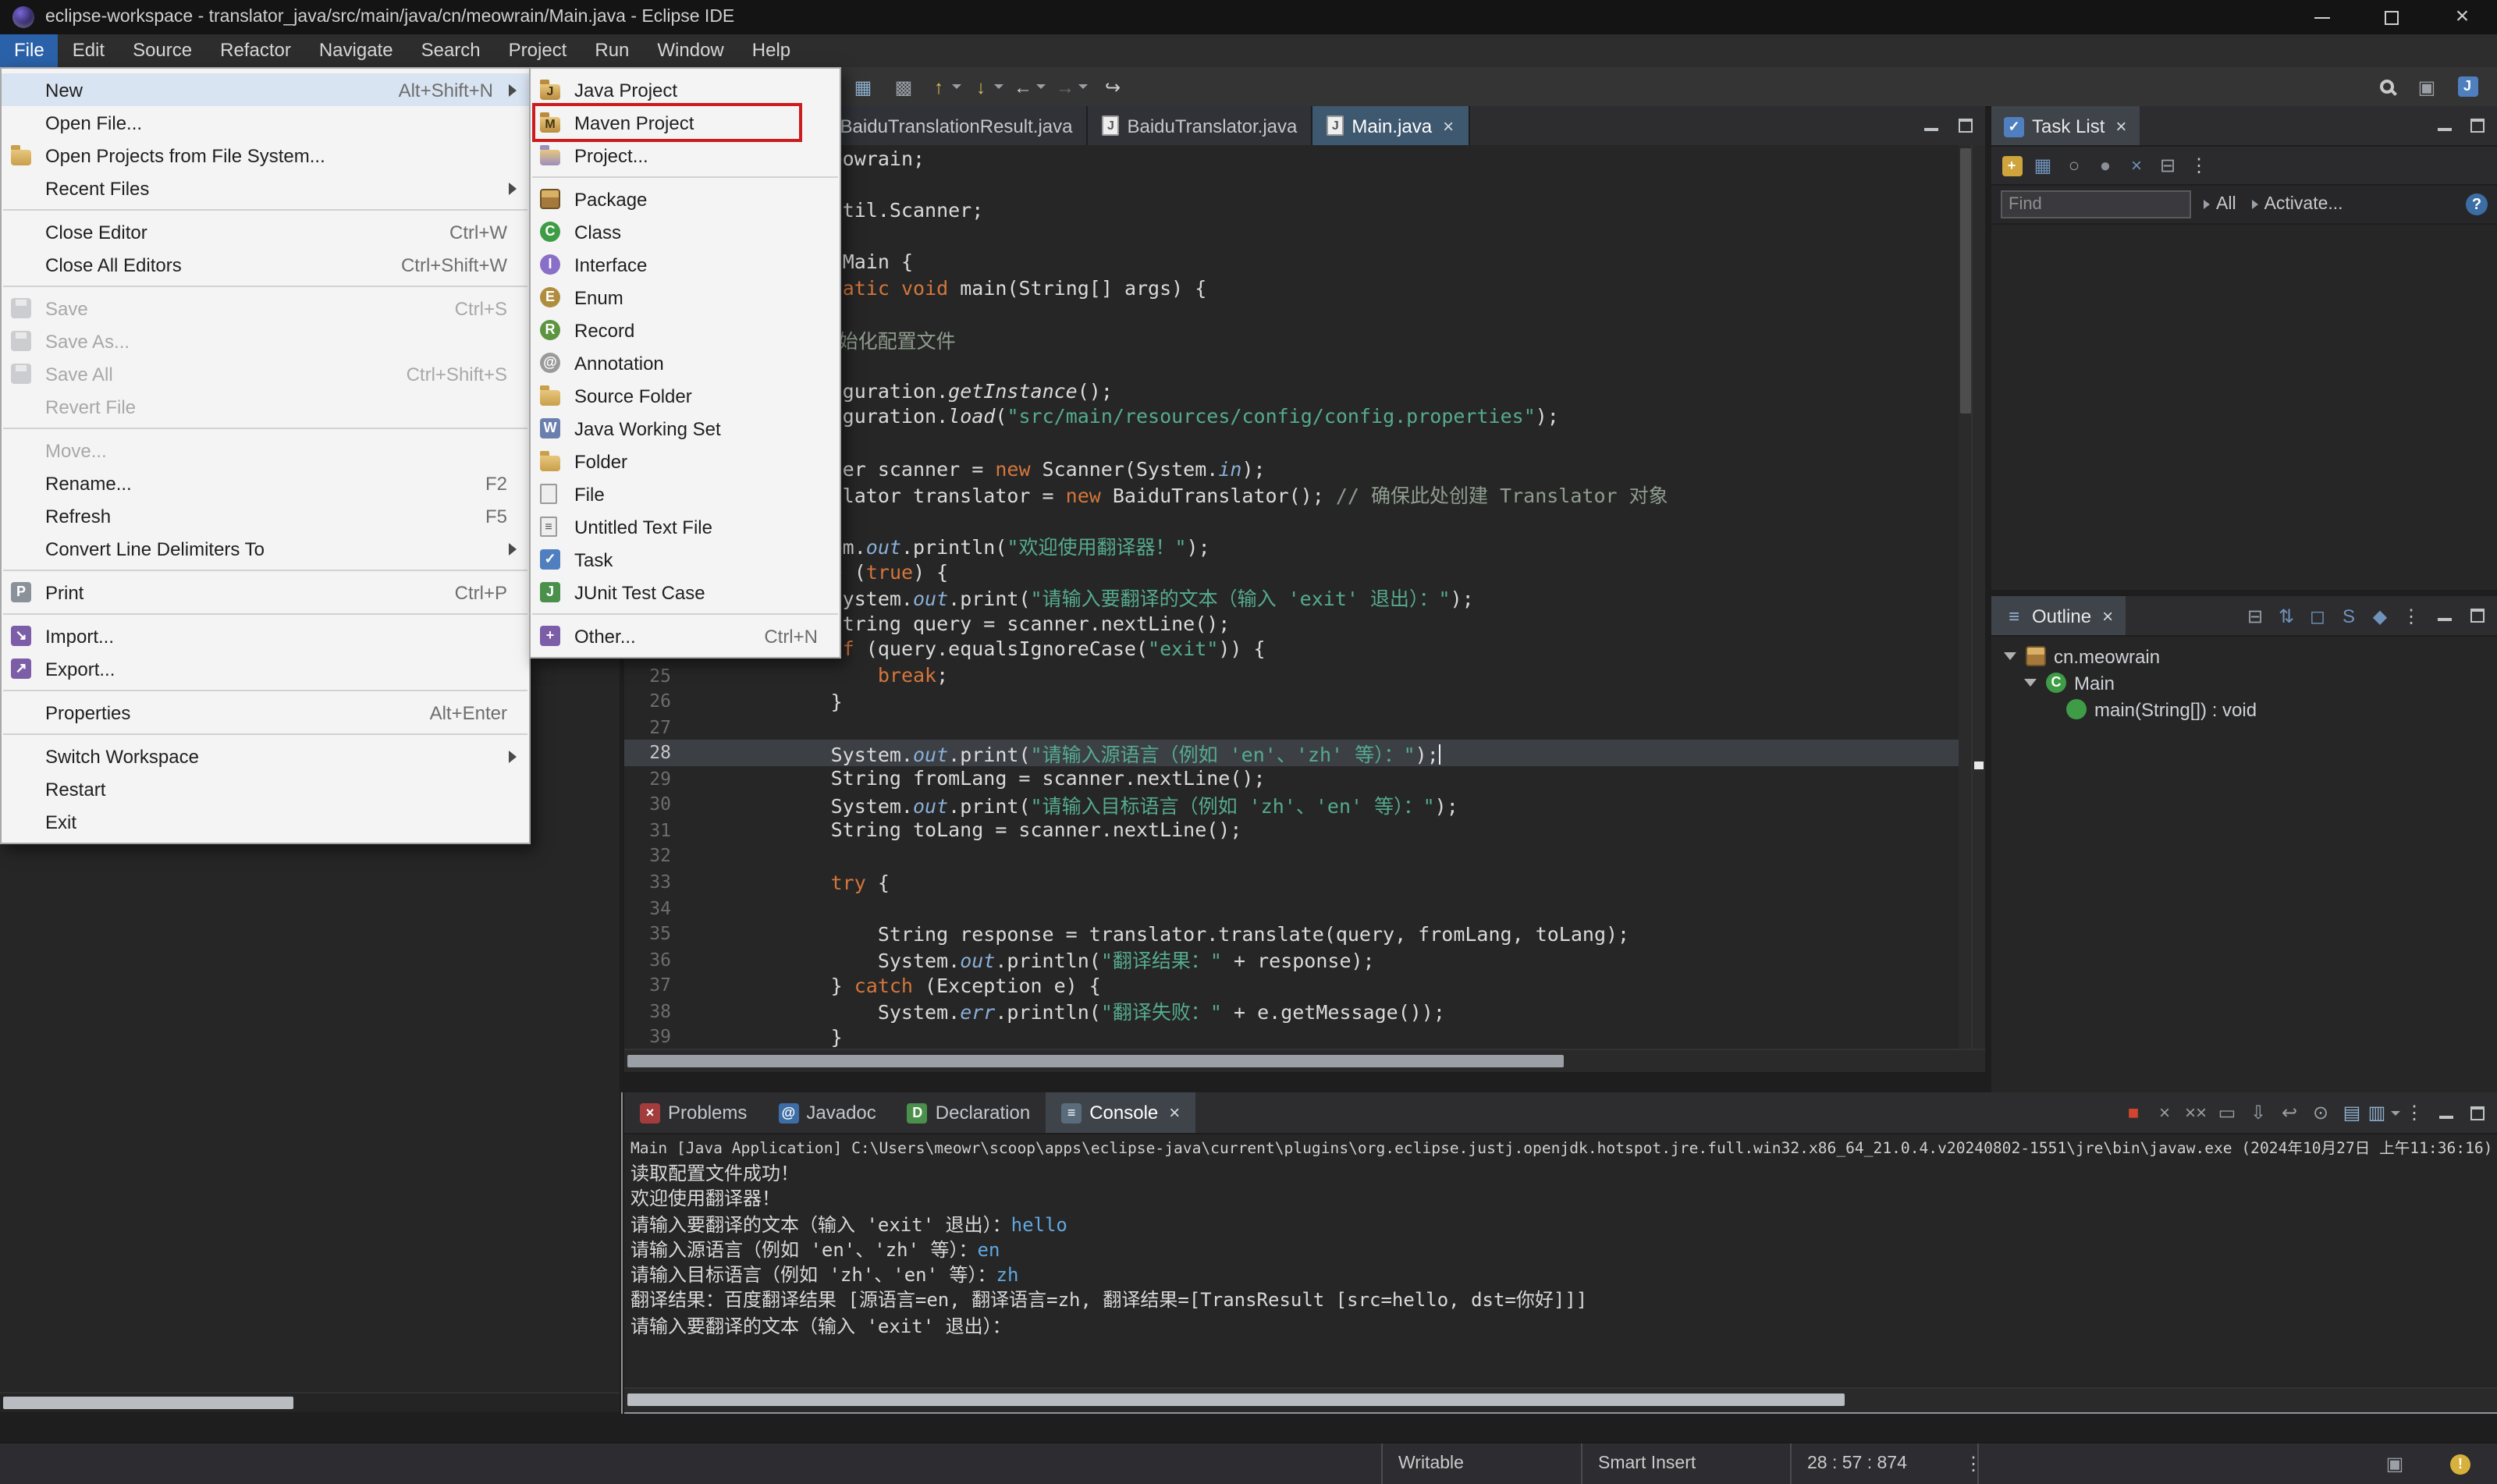 This screenshot has height=1484, width=2497. What do you see at coordinates (685, 396) in the screenshot?
I see `new-submenu-item-source-folder: Source Folder` at bounding box center [685, 396].